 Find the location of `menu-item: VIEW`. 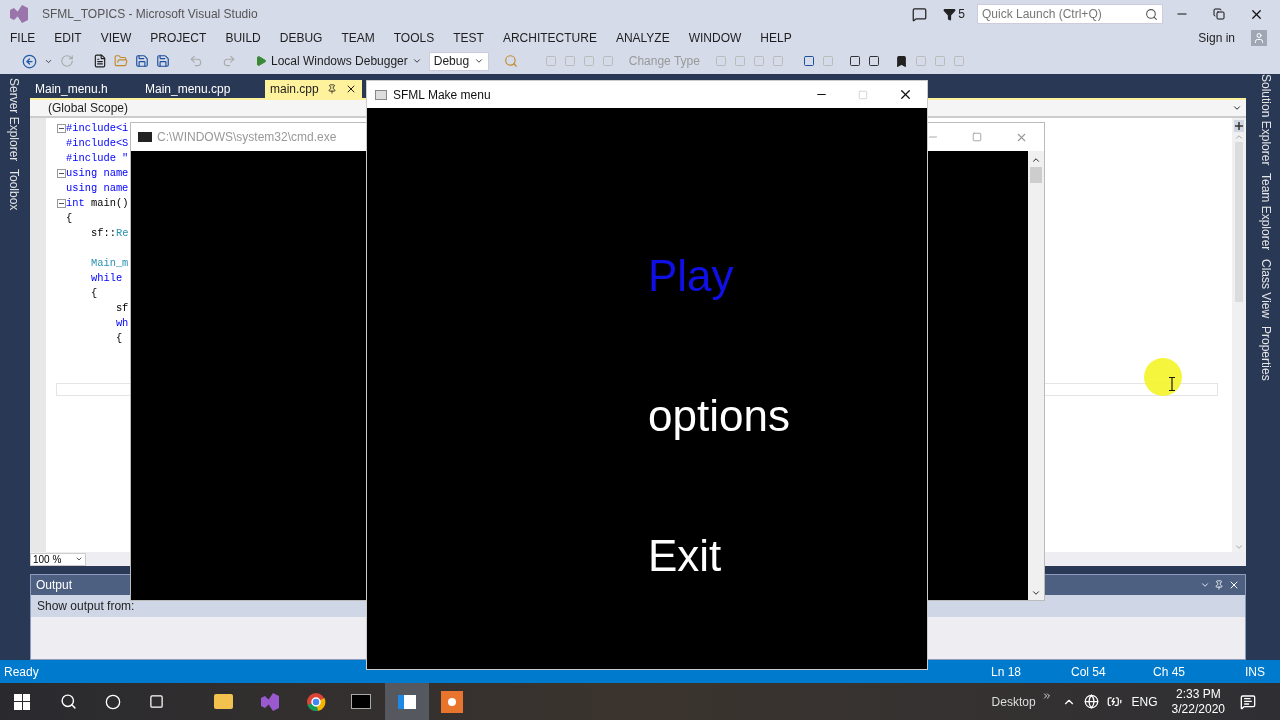

menu-item: VIEW is located at coordinates (116, 38).